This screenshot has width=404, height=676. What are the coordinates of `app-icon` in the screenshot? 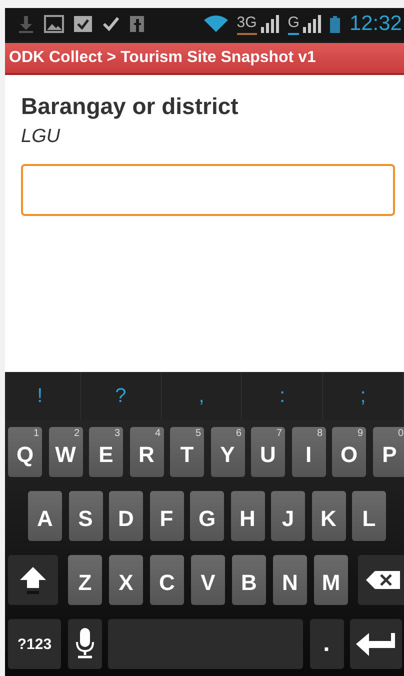 It's located at (137, 24).